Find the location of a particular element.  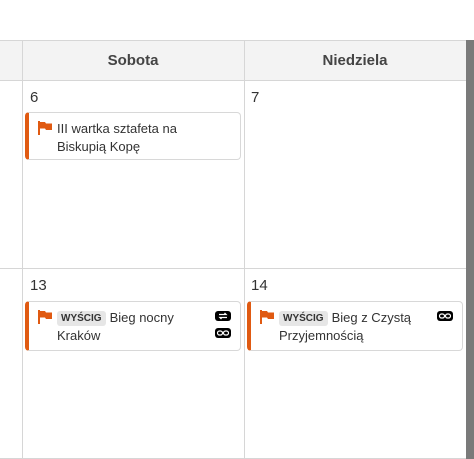

event-card: WYŚCIG Bieg nocny Kraków is located at coordinates (133, 326).